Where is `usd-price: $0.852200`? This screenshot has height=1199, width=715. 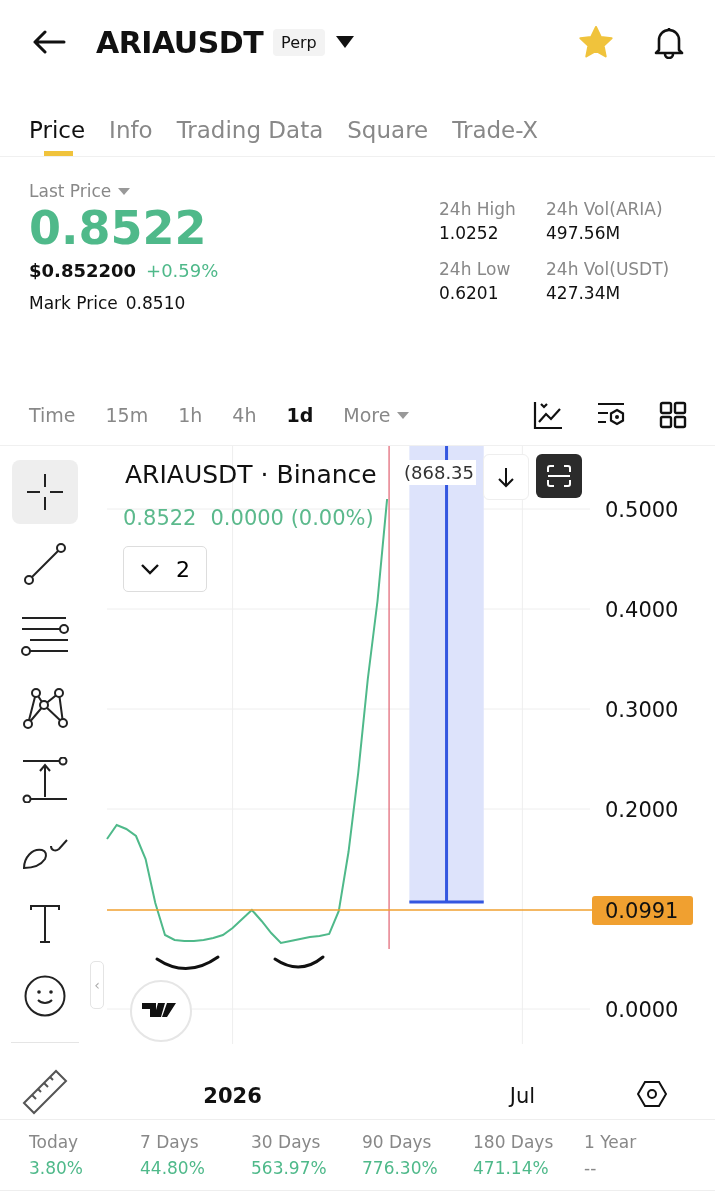 usd-price: $0.852200 is located at coordinates (83, 271).